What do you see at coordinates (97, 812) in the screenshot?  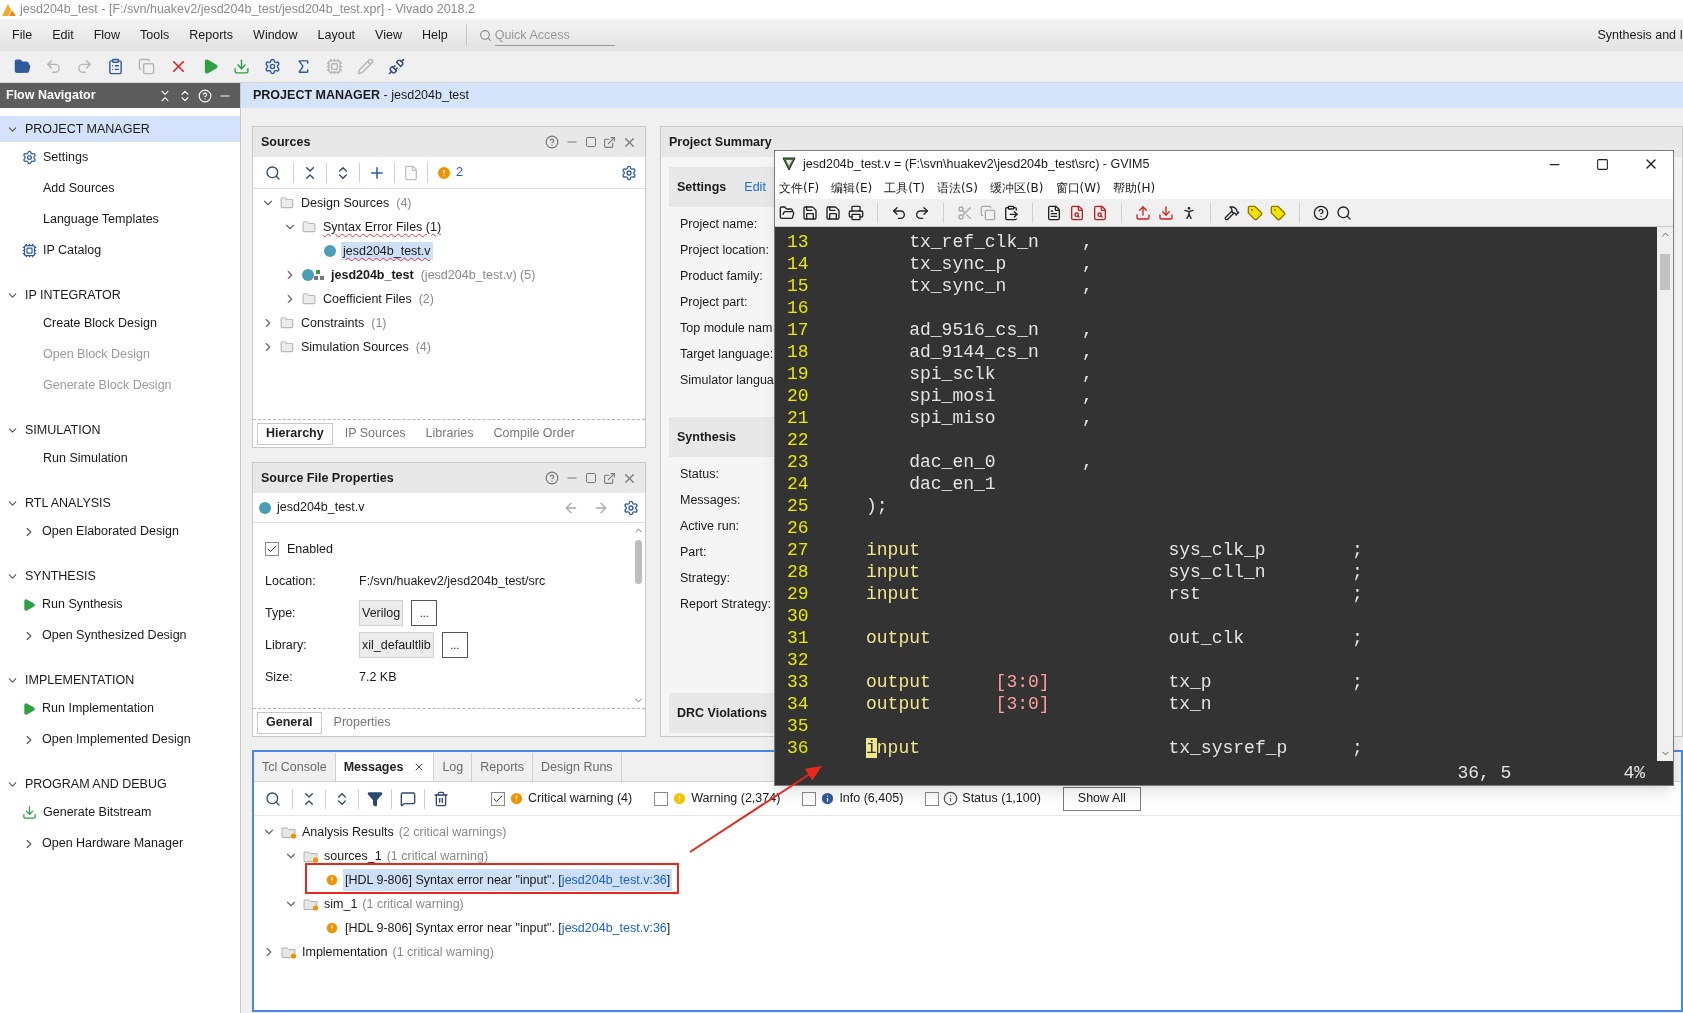 I see `nav-item: Generate Bitstream` at bounding box center [97, 812].